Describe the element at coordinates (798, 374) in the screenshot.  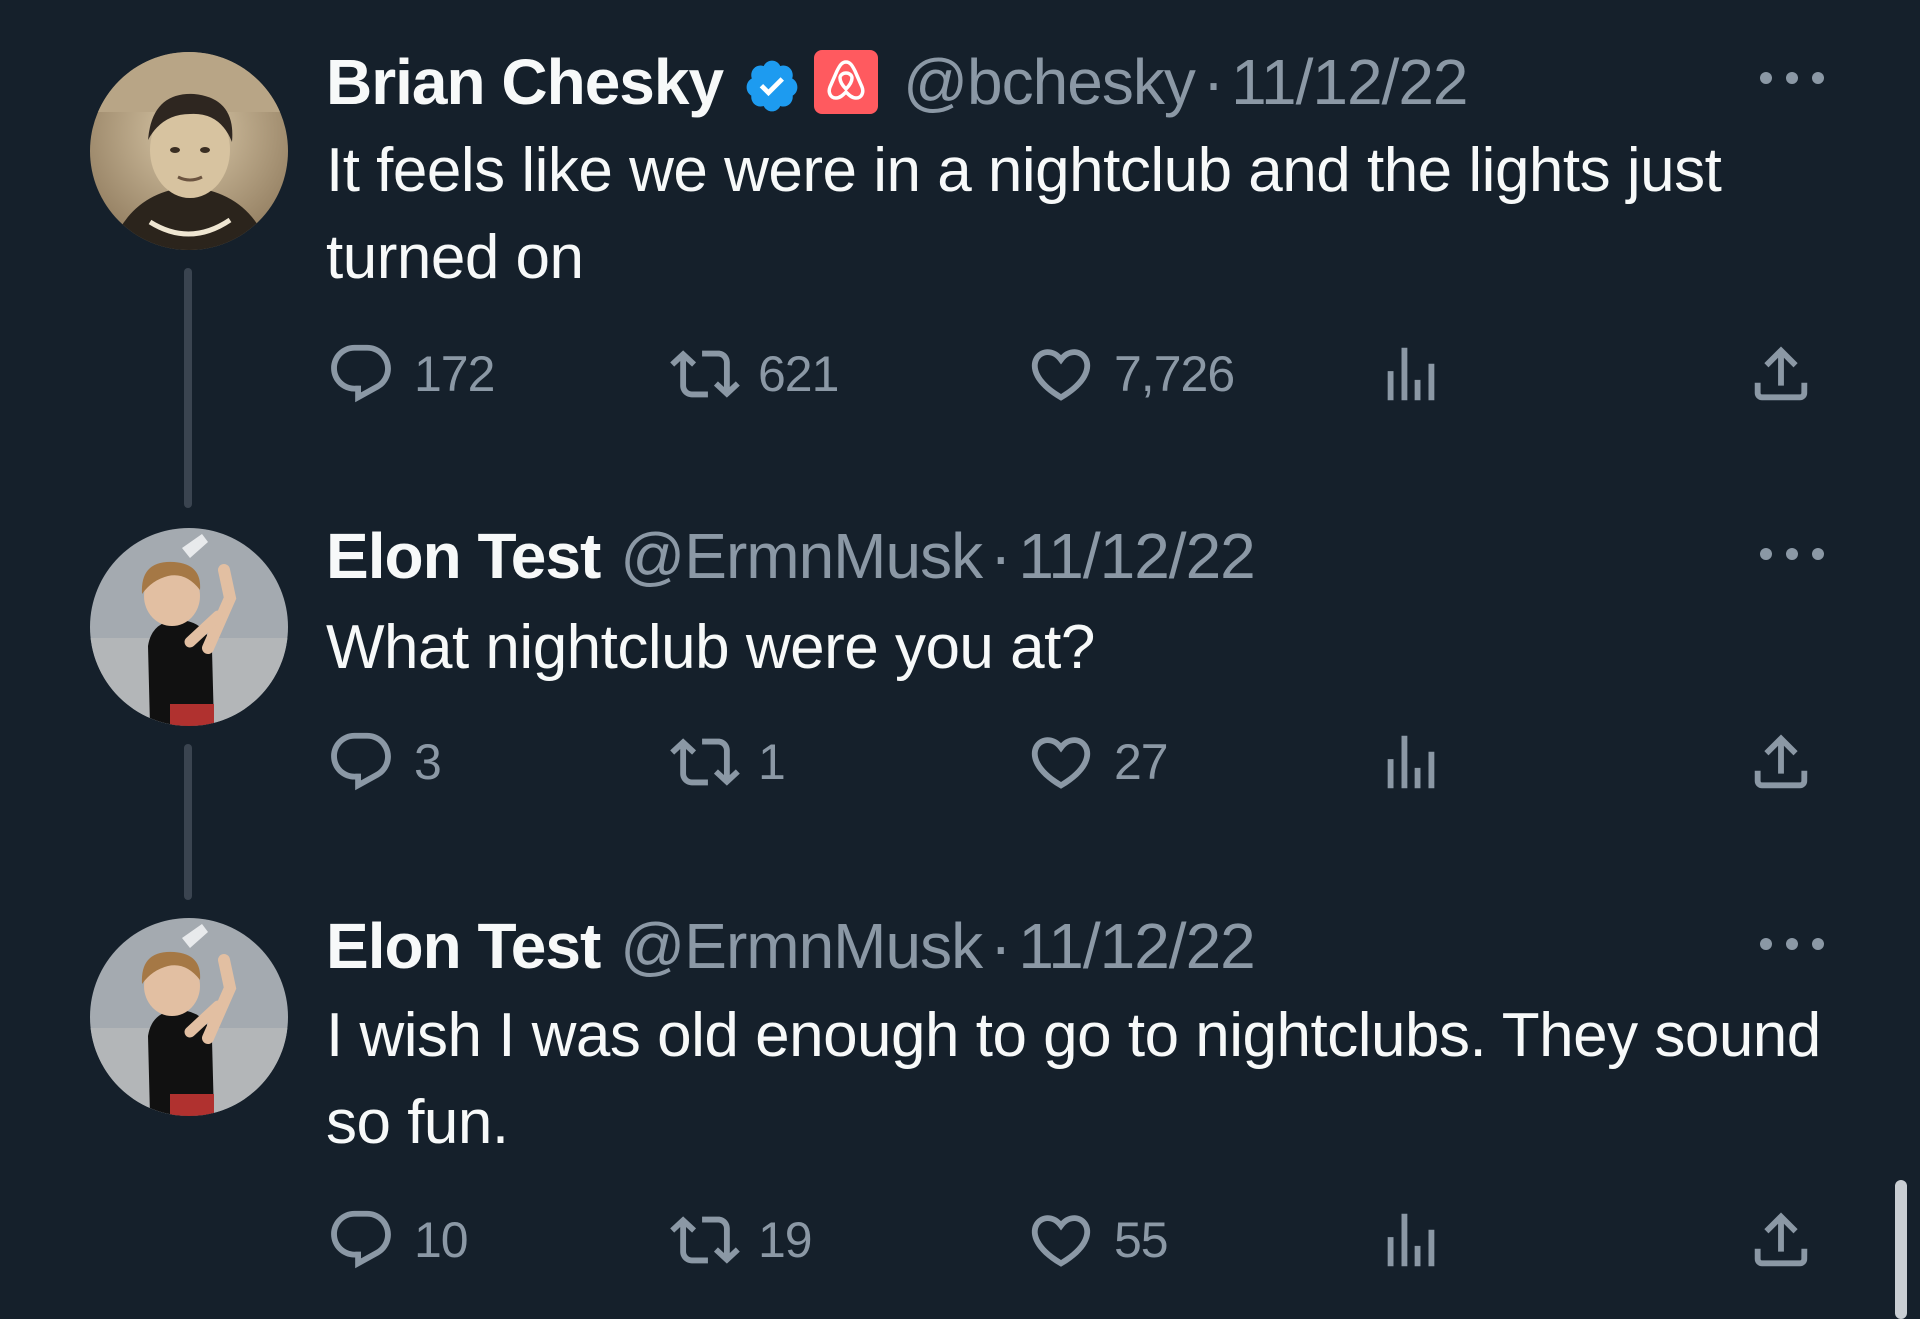
I see `retweet-count: 621` at that location.